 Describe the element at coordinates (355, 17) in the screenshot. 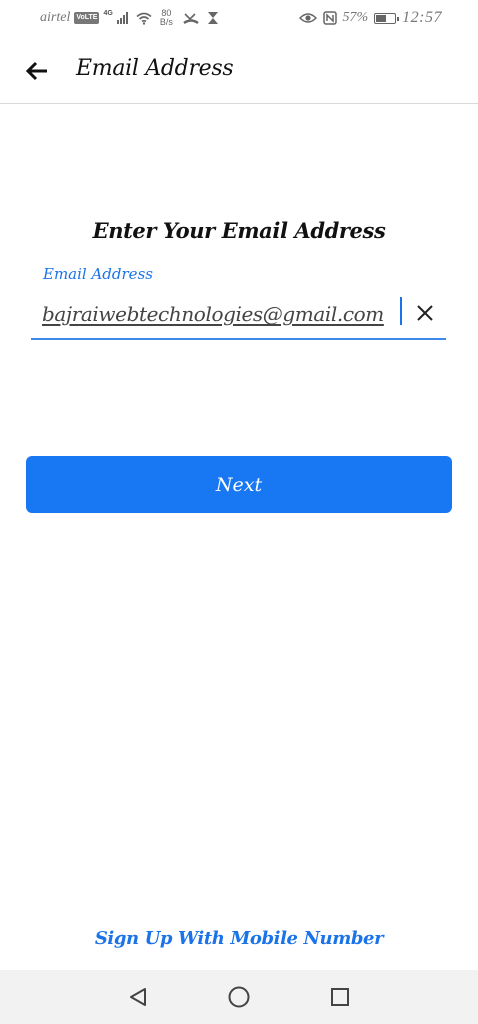

I see `battery-percent: 57%` at that location.